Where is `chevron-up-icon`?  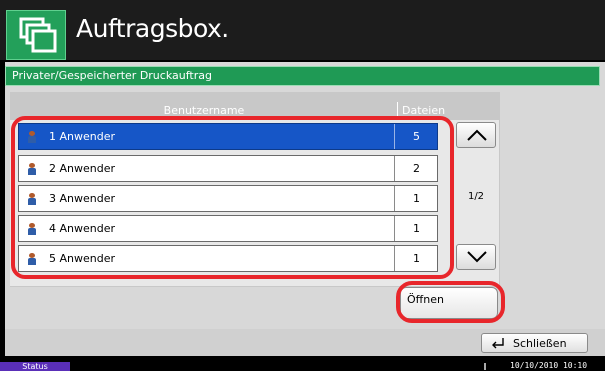 chevron-up-icon is located at coordinates (477, 135).